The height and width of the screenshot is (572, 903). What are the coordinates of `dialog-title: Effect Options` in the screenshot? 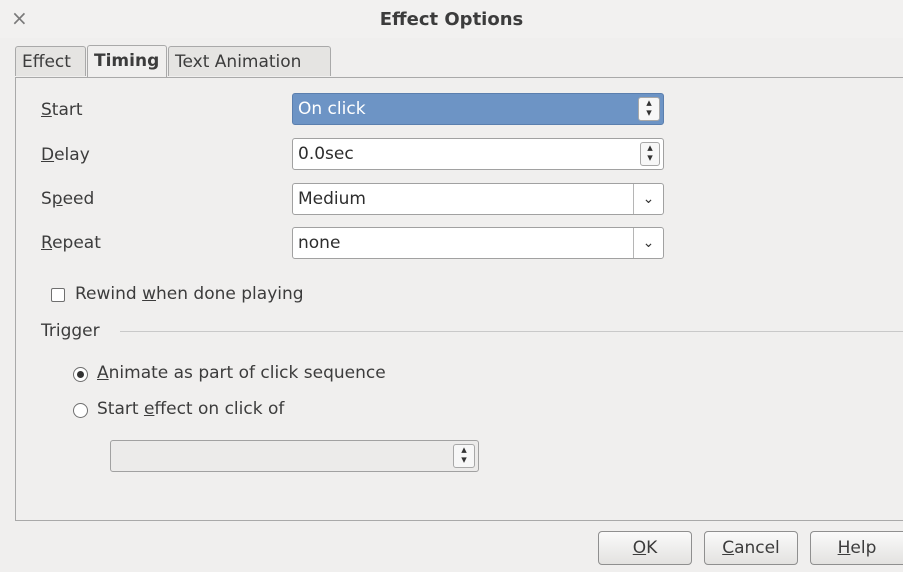 It's located at (451, 19).